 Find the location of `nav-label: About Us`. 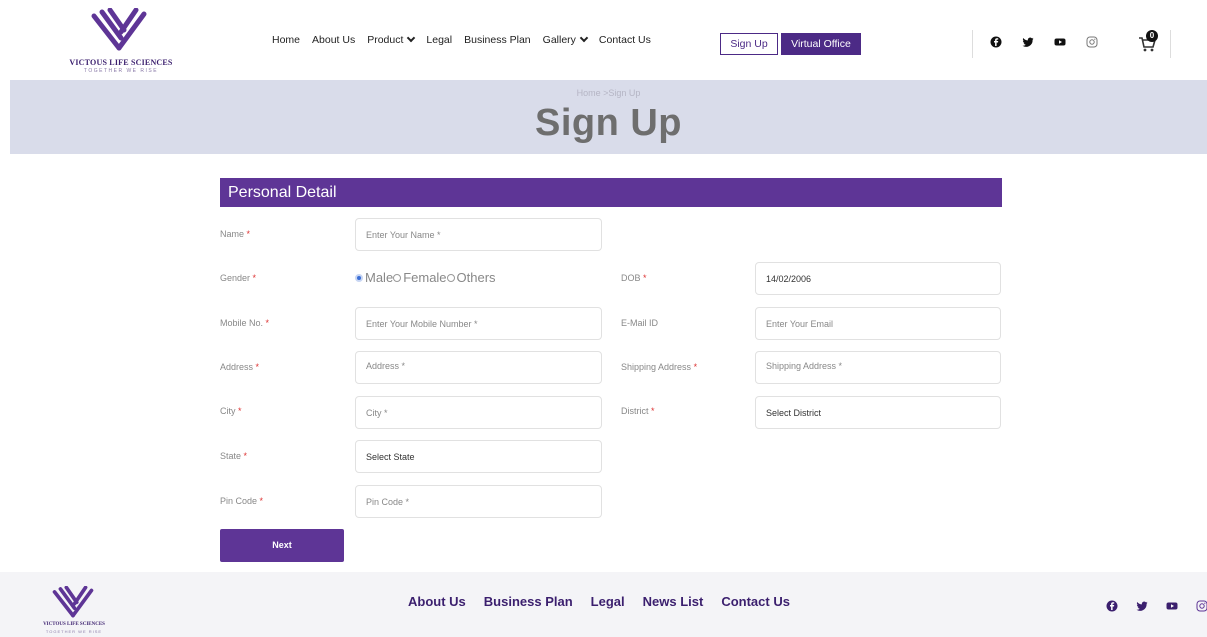

nav-label: About Us is located at coordinates (334, 40).